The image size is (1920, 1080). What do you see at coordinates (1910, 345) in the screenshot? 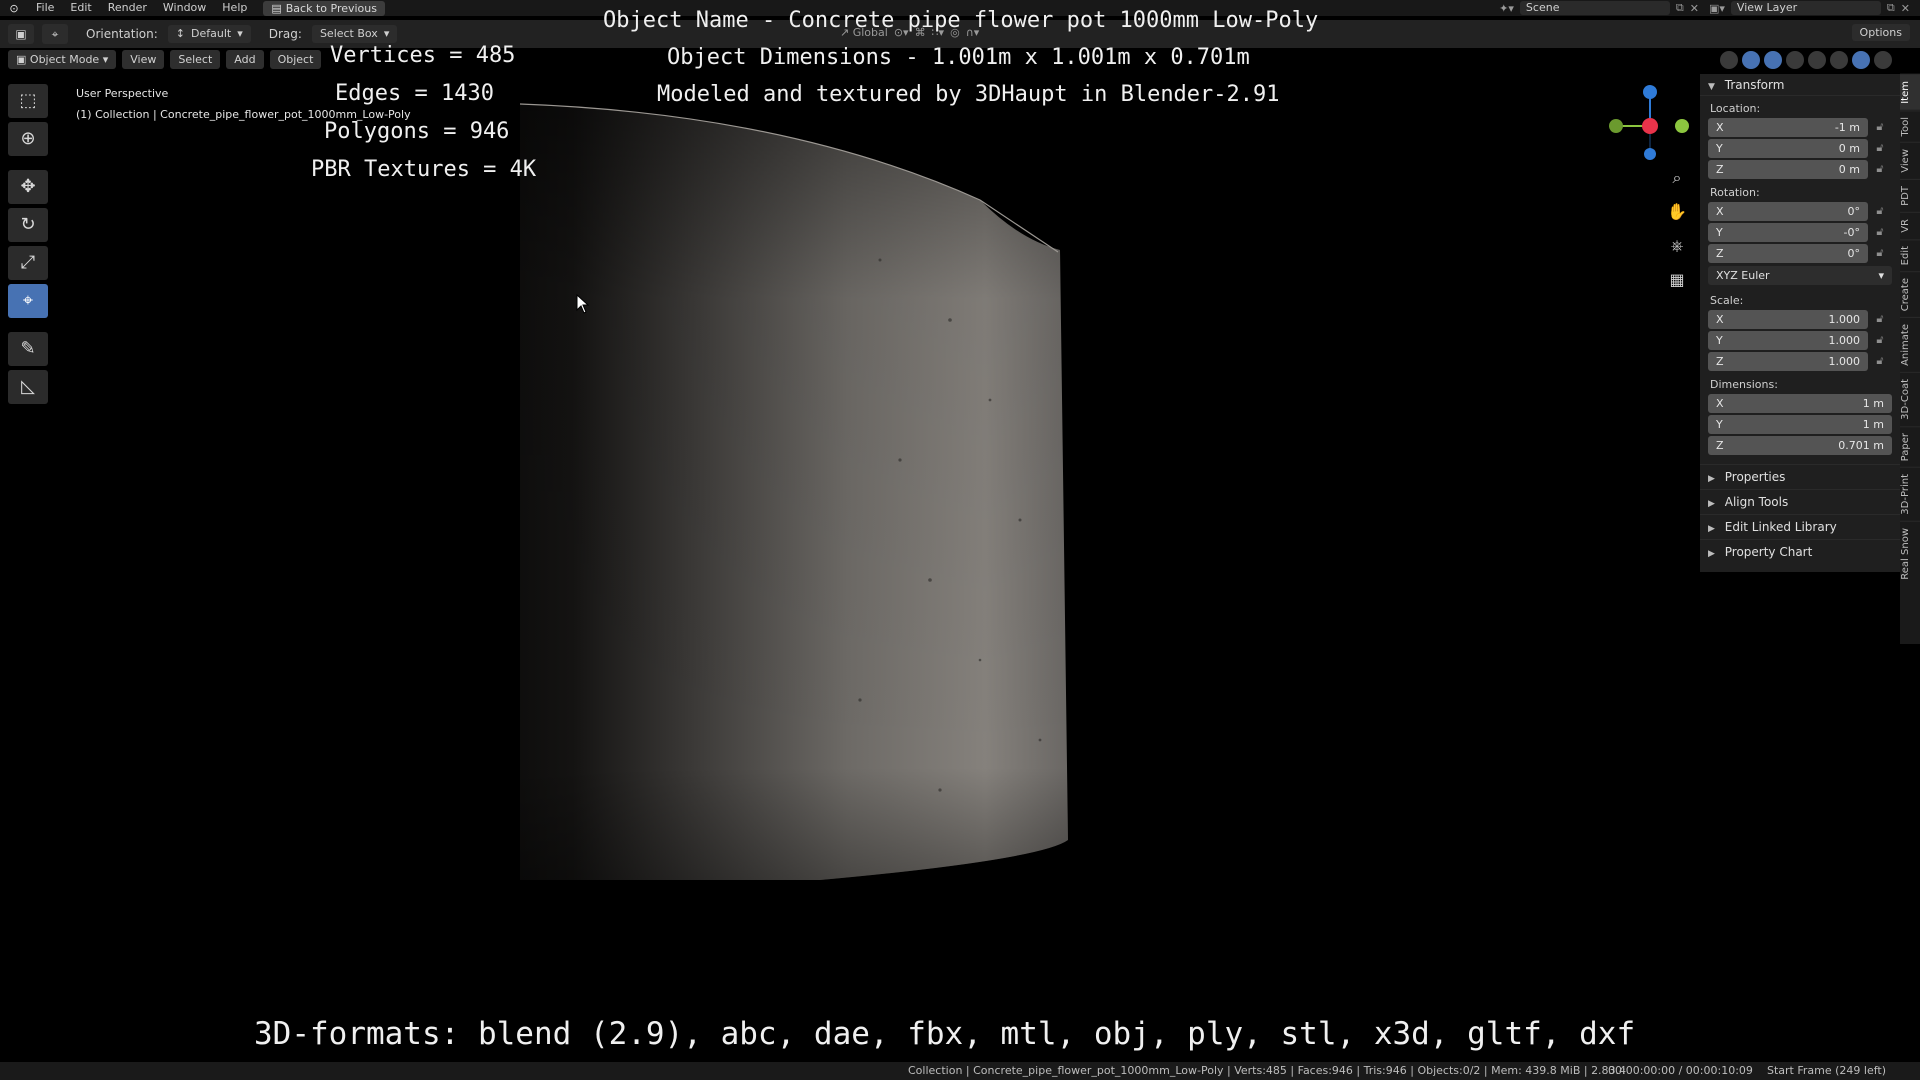
I see `tab-animate: Animate` at bounding box center [1910, 345].